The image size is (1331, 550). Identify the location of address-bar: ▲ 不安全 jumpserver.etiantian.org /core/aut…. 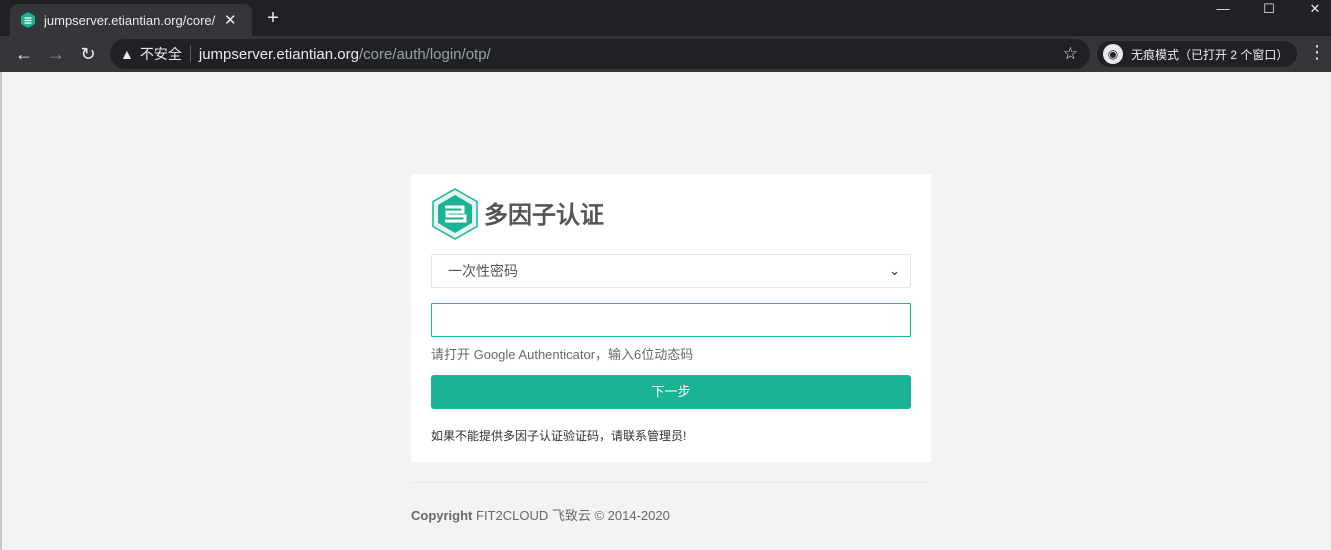
(600, 54).